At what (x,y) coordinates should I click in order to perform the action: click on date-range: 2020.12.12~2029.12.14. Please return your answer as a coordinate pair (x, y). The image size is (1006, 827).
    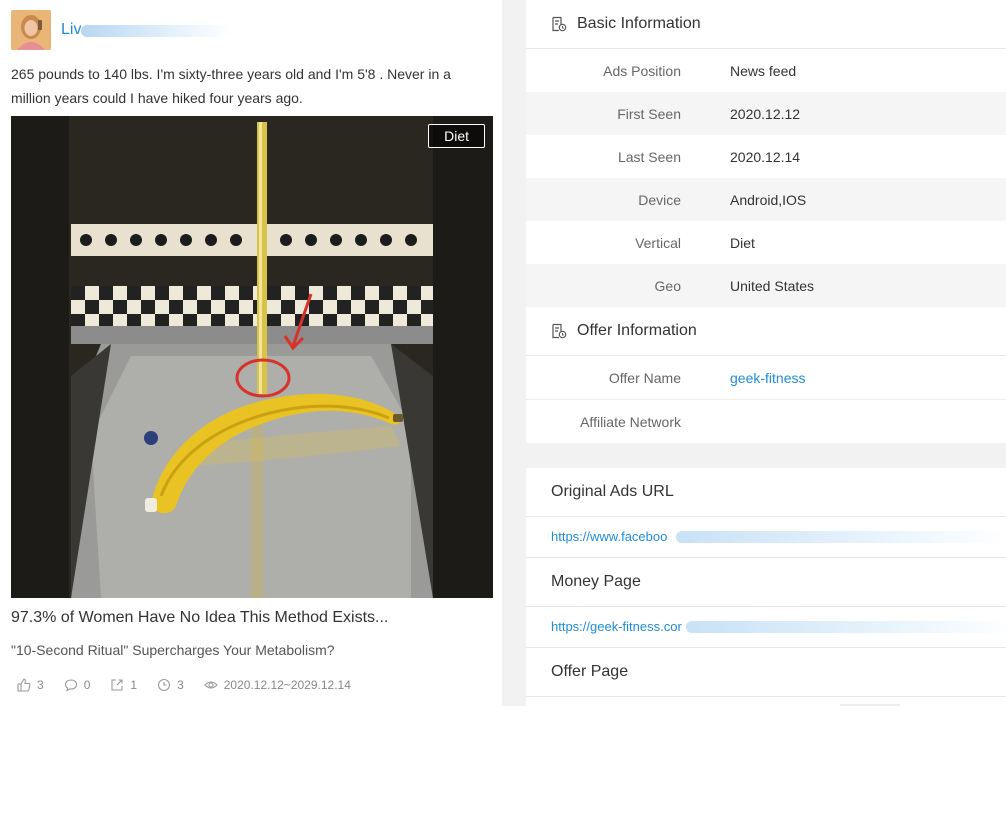
    Looking at the image, I should click on (287, 685).